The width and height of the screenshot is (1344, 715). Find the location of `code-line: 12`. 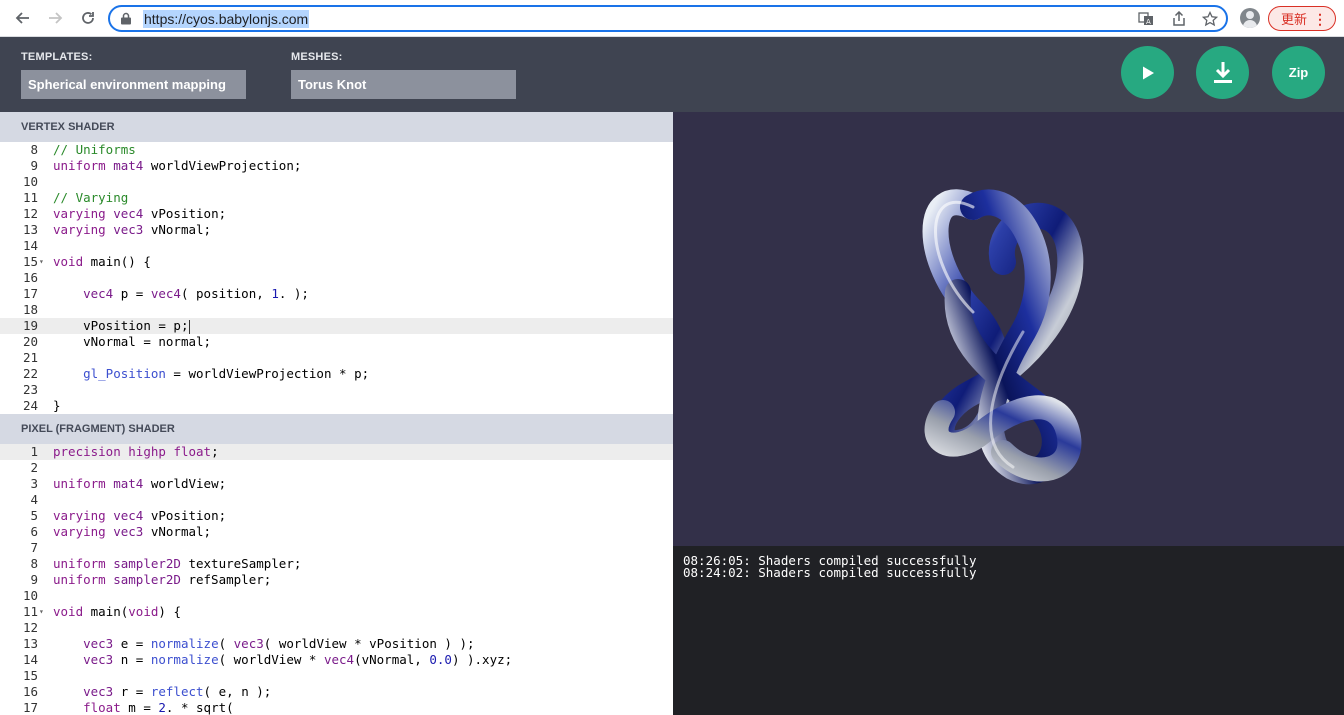

code-line: 12 is located at coordinates (336, 628).